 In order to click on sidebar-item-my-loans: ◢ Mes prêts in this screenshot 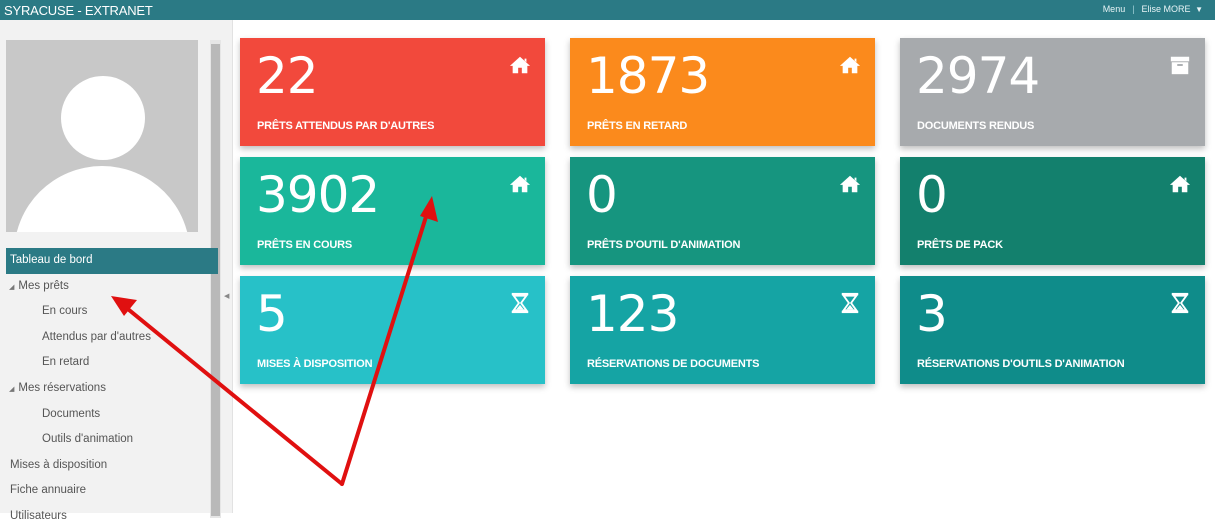, I will do `click(112, 287)`.